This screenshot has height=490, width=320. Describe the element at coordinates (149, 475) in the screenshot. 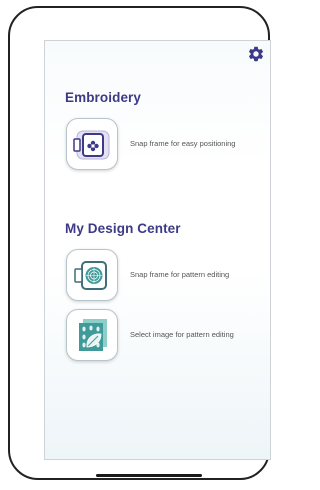

I see `home-indicator` at that location.